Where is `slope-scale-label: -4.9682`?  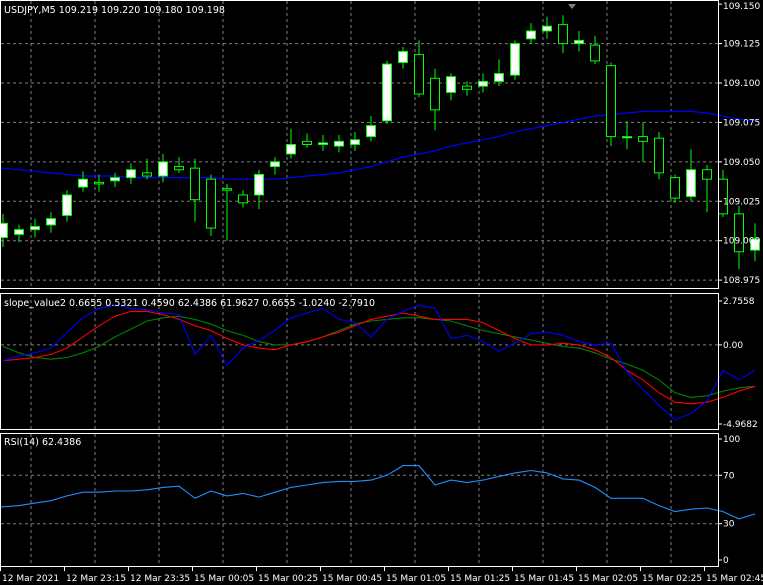 slope-scale-label: -4.9682 is located at coordinates (740, 425).